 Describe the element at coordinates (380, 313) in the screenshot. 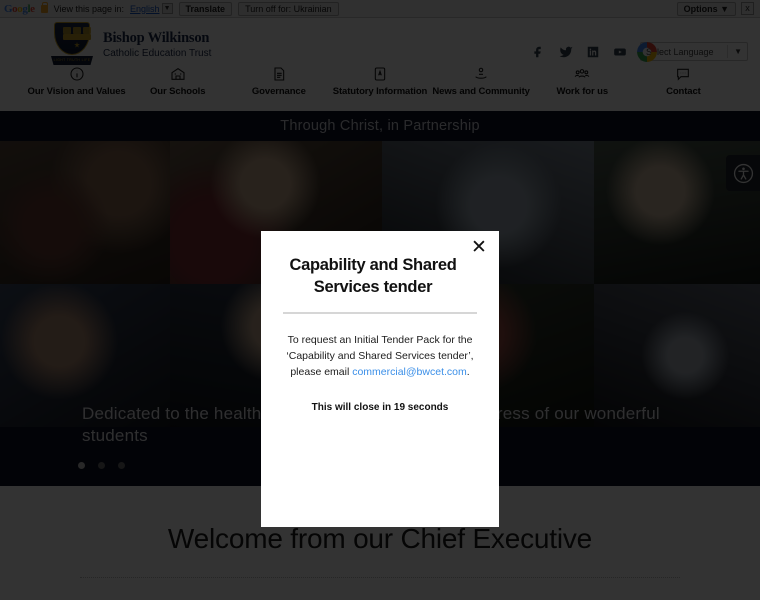

I see `modal-divider` at that location.